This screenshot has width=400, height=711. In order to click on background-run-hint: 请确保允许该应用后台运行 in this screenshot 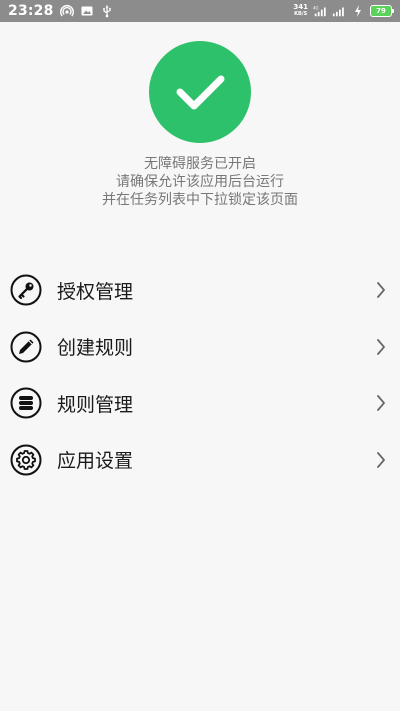, I will do `click(200, 182)`.